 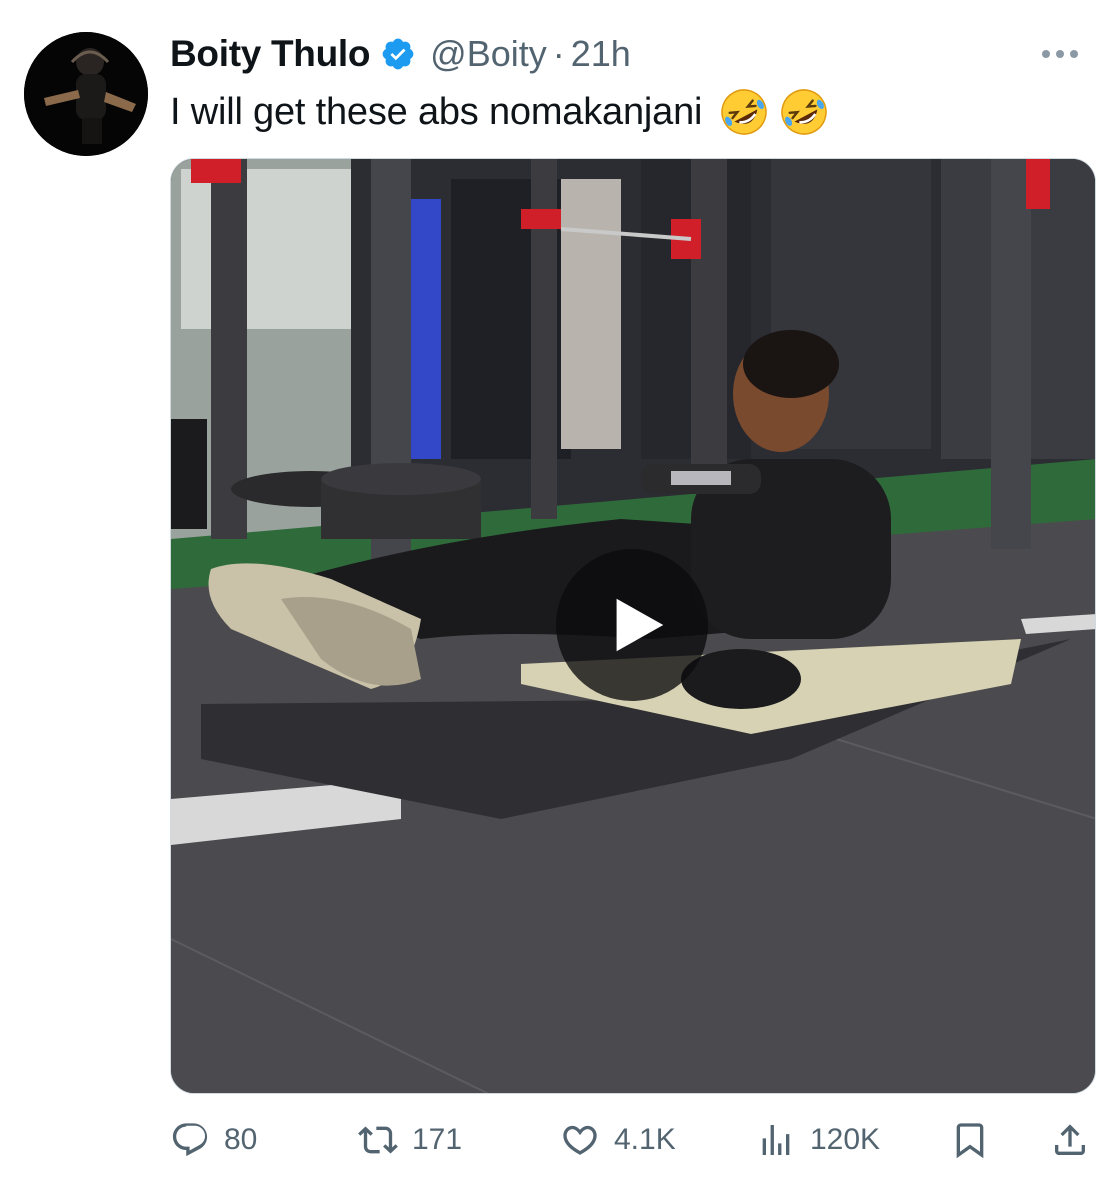 What do you see at coordinates (436, 111) in the screenshot?
I see `tweet-body: I will get these abs nomakanjani` at bounding box center [436, 111].